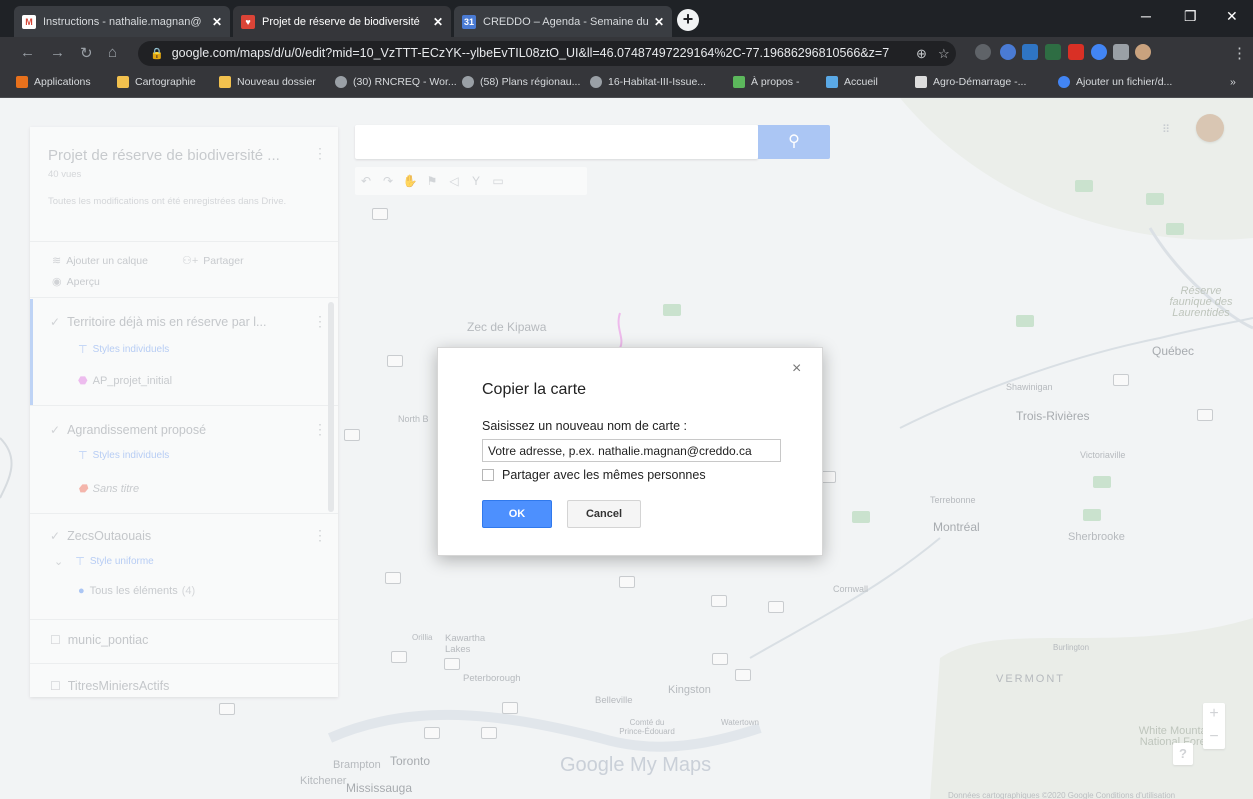  What do you see at coordinates (488, 475) in the screenshot?
I see `checkbox-empty-icon` at bounding box center [488, 475].